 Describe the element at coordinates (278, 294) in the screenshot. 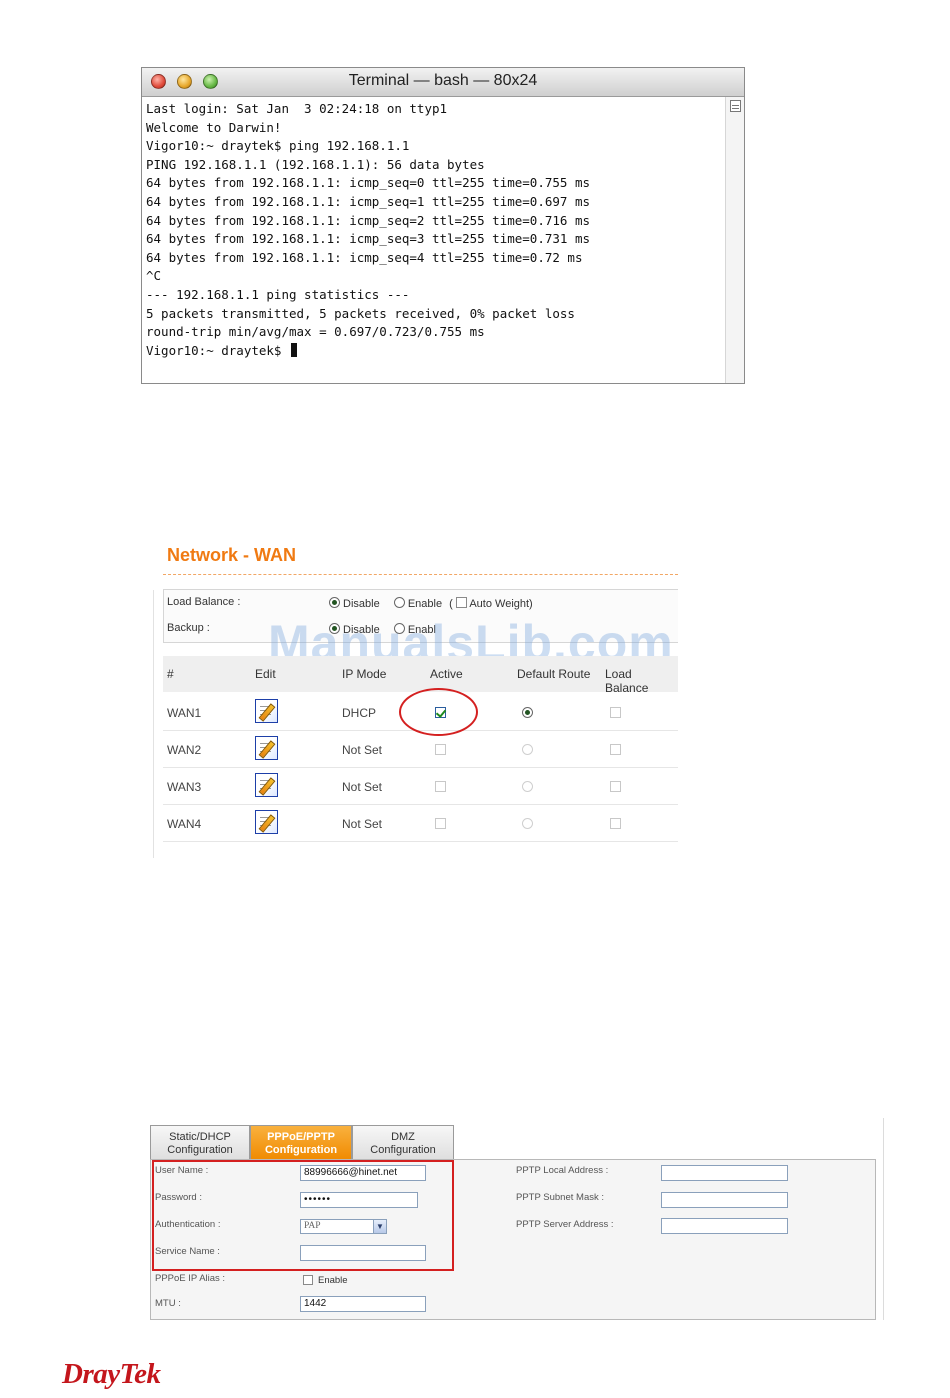

I see `terminal-line: --- 192.168.1.1 ping statistics ---` at that location.